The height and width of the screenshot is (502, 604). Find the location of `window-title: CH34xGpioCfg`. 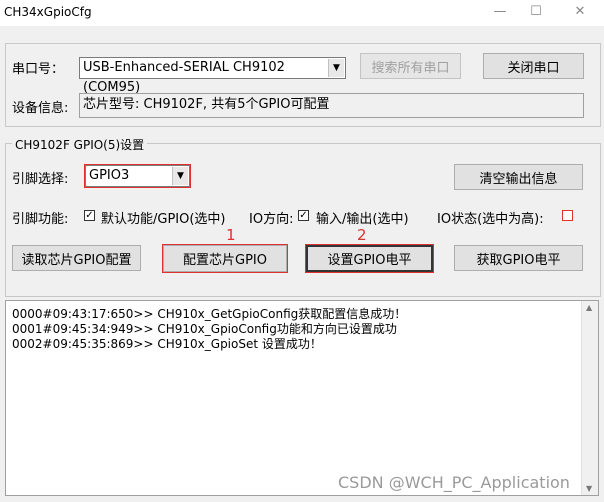

window-title: CH34xGpioCfg is located at coordinates (48, 12).